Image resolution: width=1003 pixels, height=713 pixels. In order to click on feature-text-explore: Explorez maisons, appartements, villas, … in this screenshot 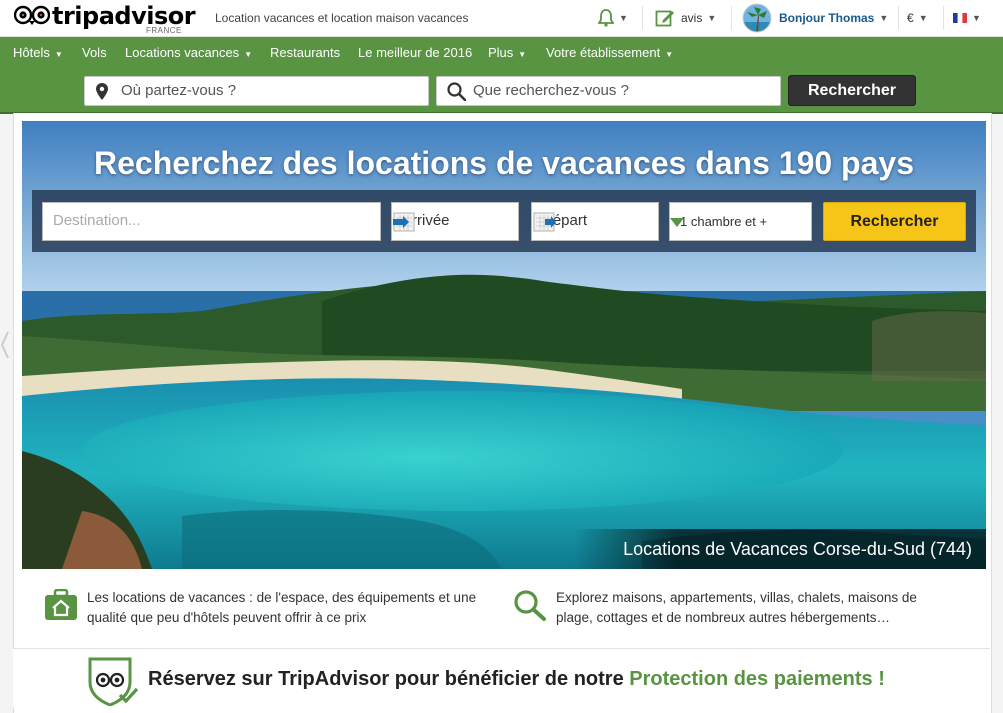, I will do `click(736, 607)`.